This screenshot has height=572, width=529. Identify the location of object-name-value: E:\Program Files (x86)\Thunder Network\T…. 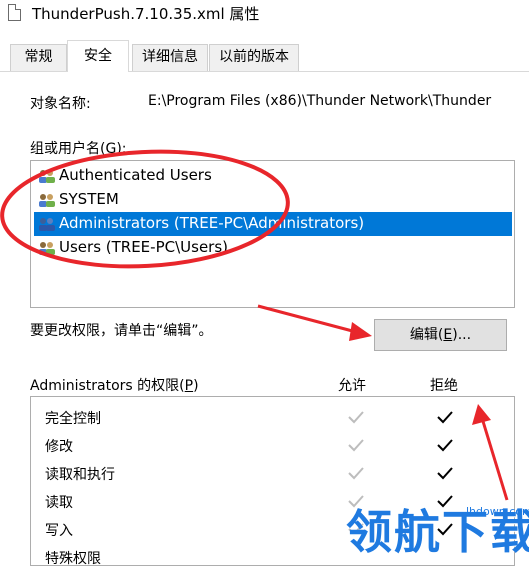
(320, 101).